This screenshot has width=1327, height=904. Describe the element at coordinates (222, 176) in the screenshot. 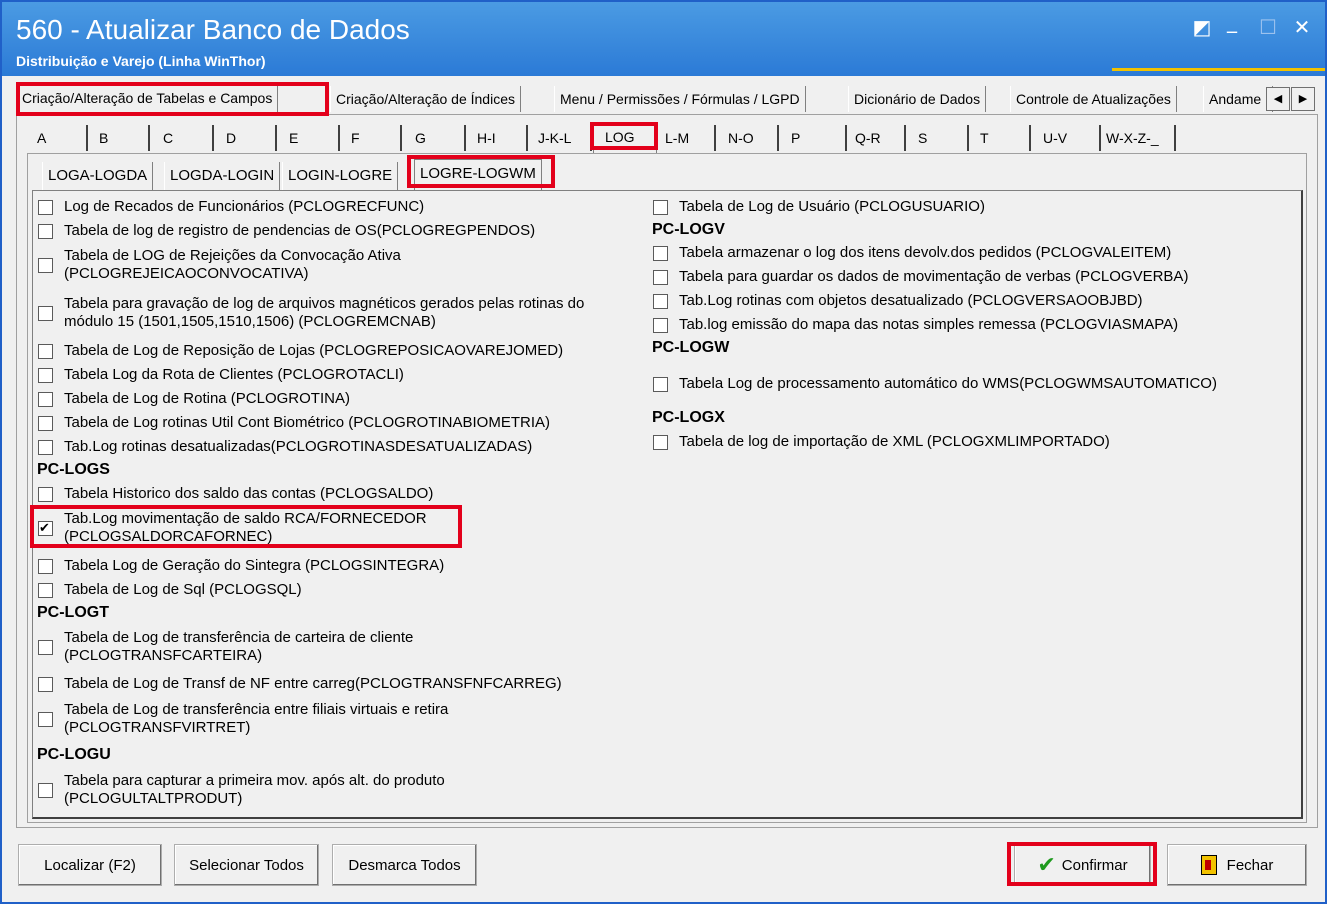

I see `tab-logda-login: LOGDA-LOGIN` at that location.